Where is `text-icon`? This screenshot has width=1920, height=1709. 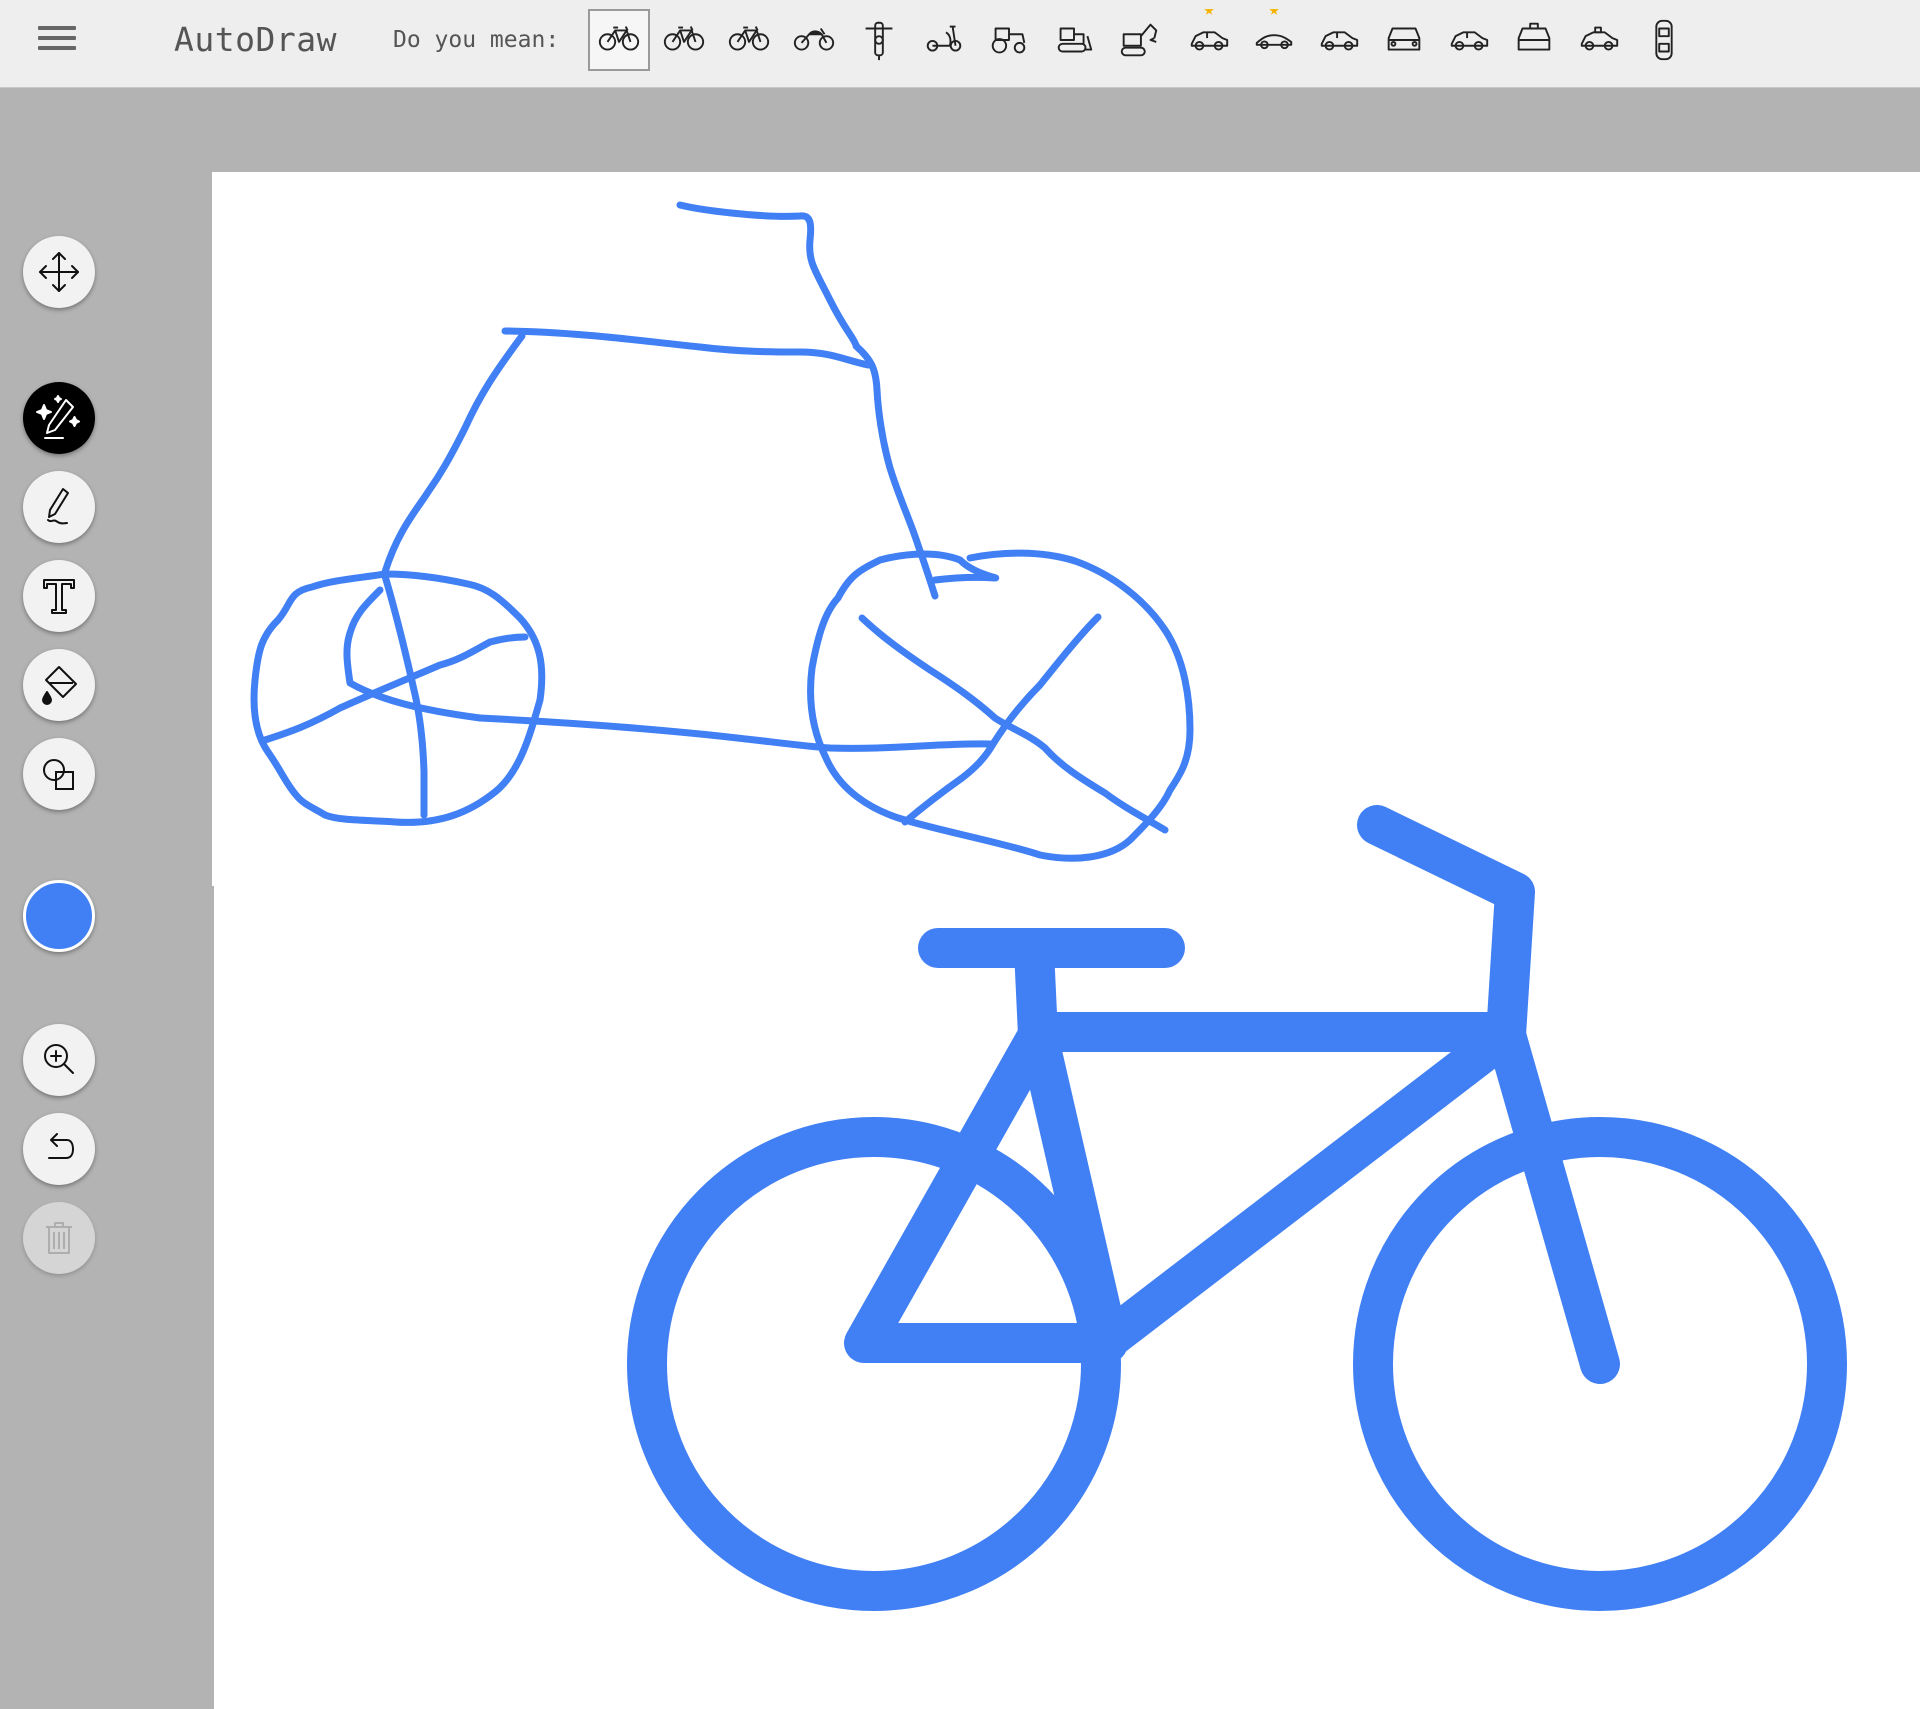
text-icon is located at coordinates (59, 596).